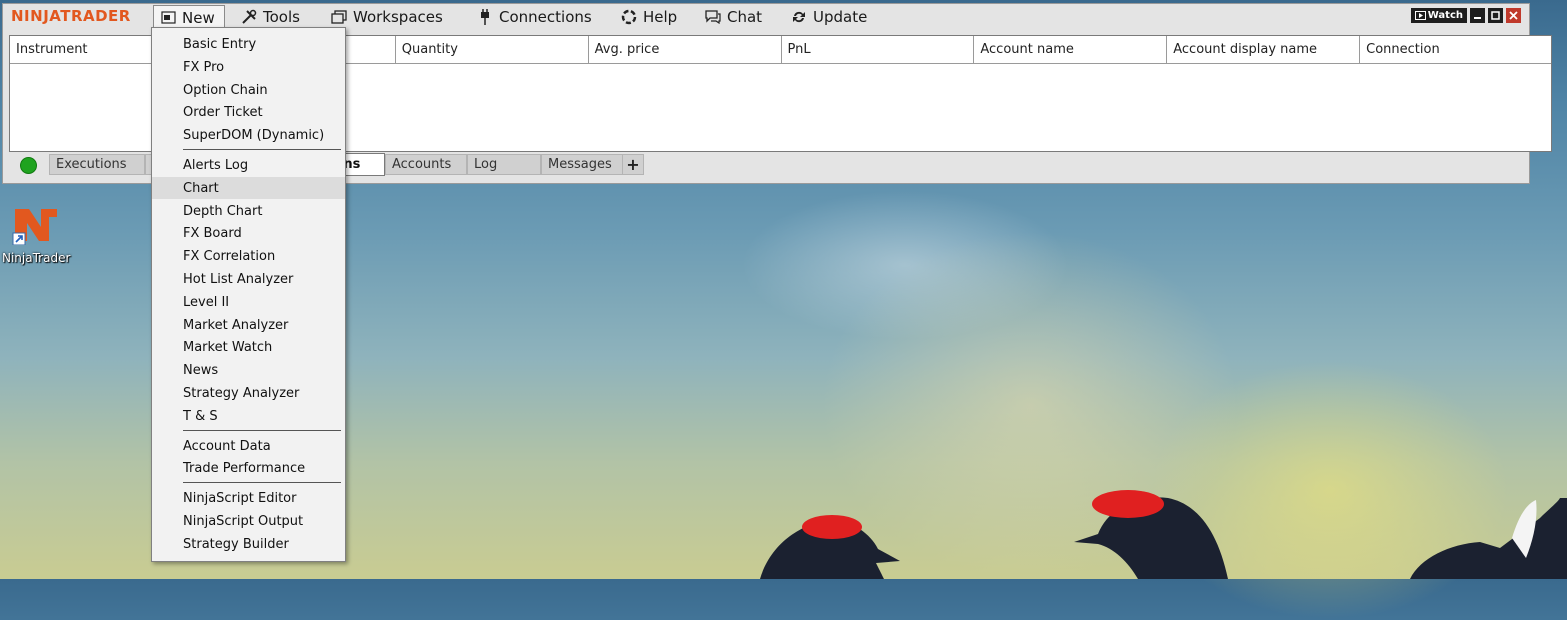 Image resolution: width=1567 pixels, height=620 pixels. Describe the element at coordinates (1071, 49) in the screenshot. I see `column-header: Account name` at that location.